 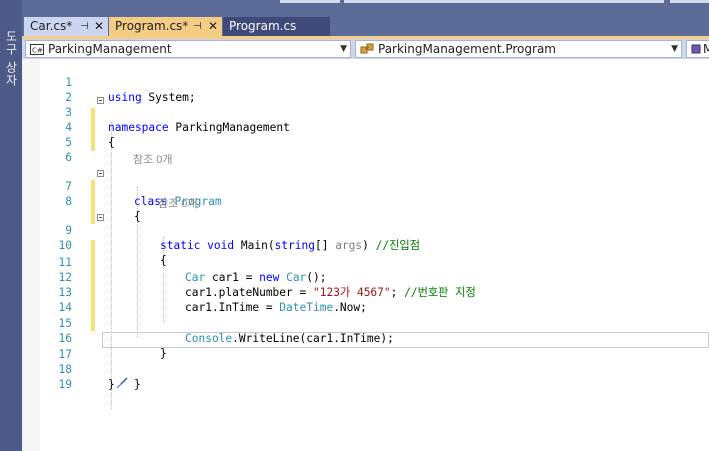 What do you see at coordinates (110, 49) in the screenshot?
I see `project-name: ParkingManagement` at bounding box center [110, 49].